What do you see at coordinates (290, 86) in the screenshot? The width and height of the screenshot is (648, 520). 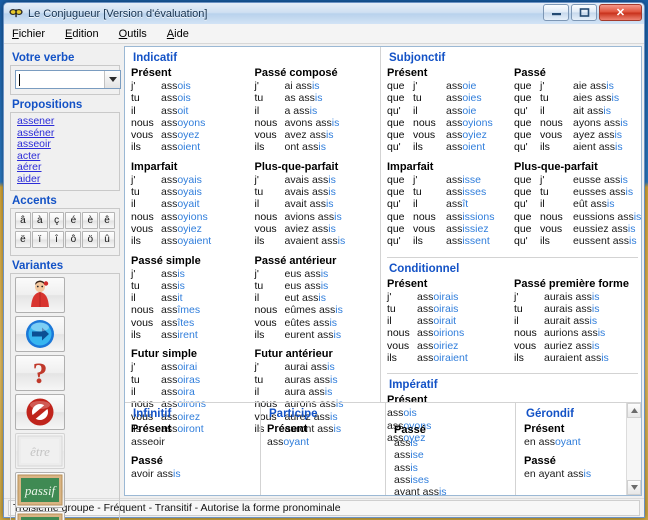 I see `auxiliary: ai` at bounding box center [290, 86].